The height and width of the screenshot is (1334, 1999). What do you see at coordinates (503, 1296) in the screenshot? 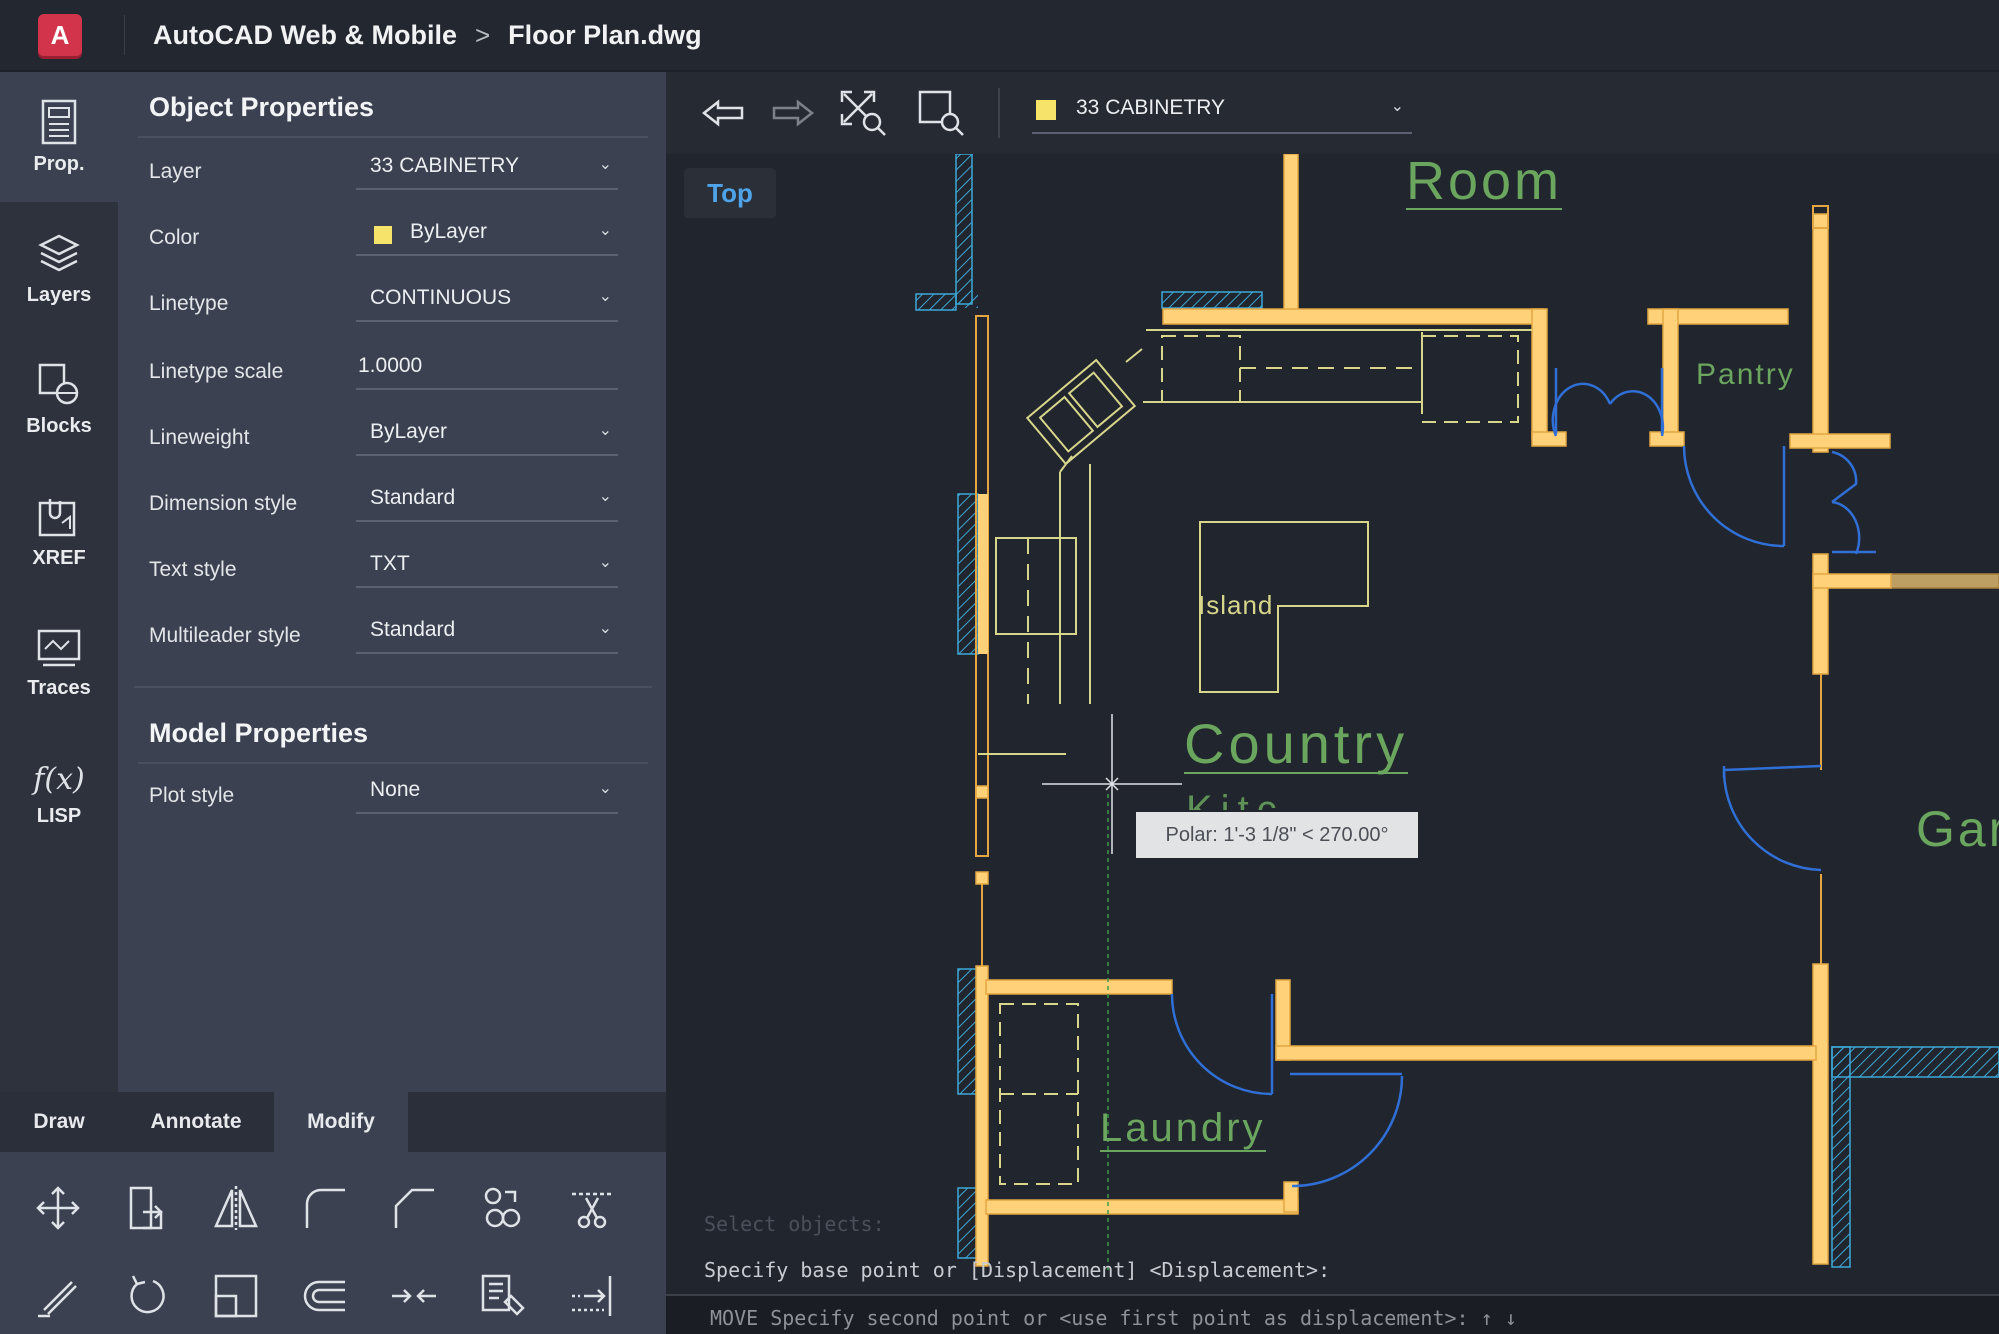
I see `match-properties-icon` at bounding box center [503, 1296].